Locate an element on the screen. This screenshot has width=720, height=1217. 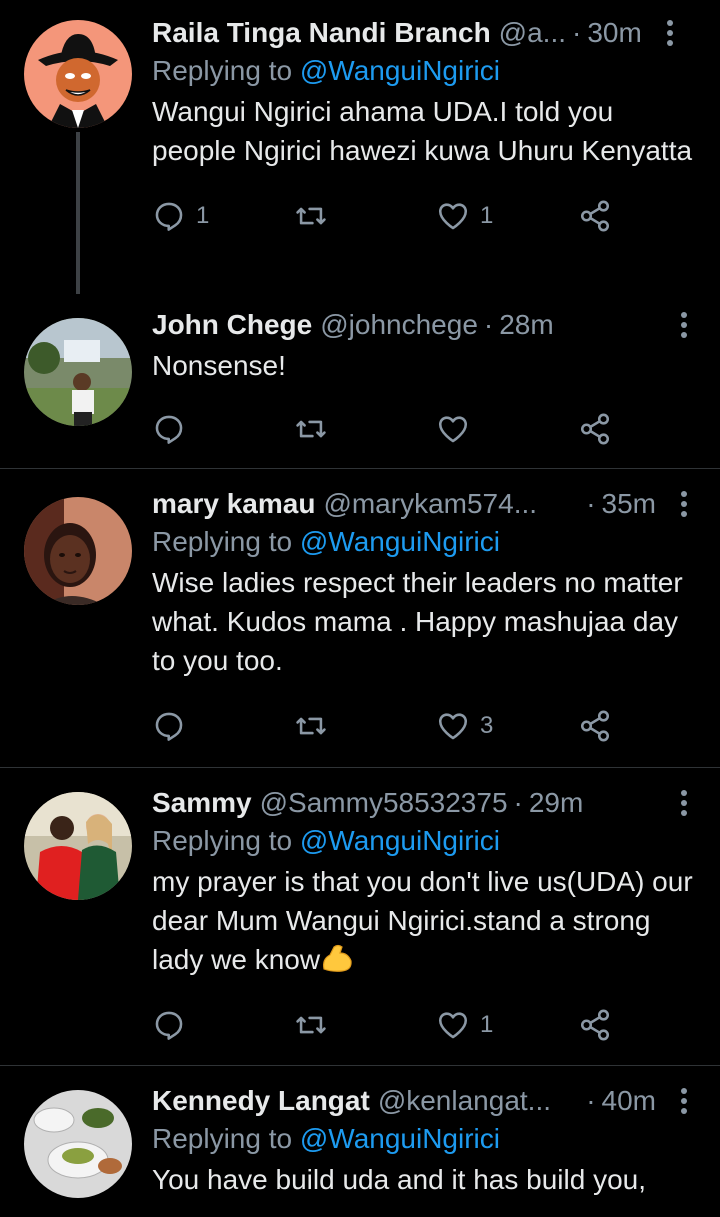
thread-line is located at coordinates (78, 213).